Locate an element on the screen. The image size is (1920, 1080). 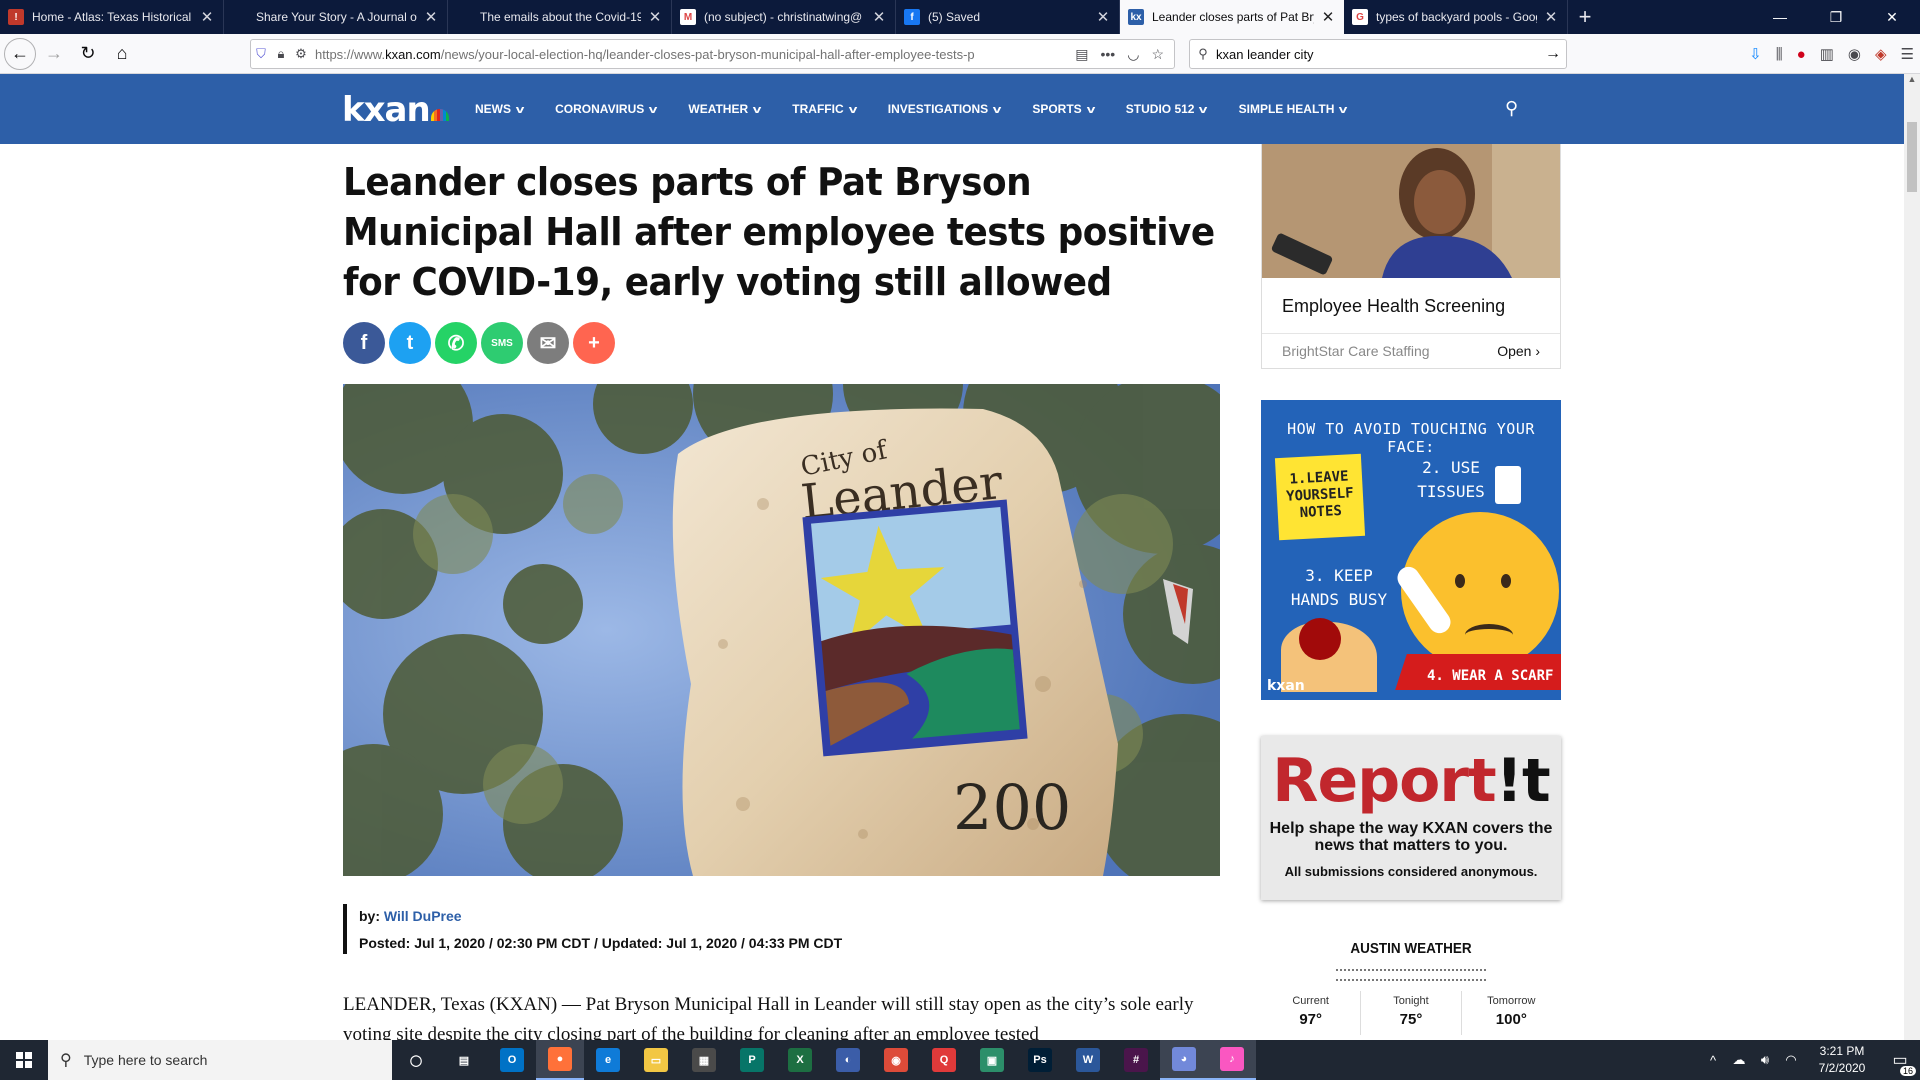
account-icon: ◉ is located at coordinates (1854, 54).